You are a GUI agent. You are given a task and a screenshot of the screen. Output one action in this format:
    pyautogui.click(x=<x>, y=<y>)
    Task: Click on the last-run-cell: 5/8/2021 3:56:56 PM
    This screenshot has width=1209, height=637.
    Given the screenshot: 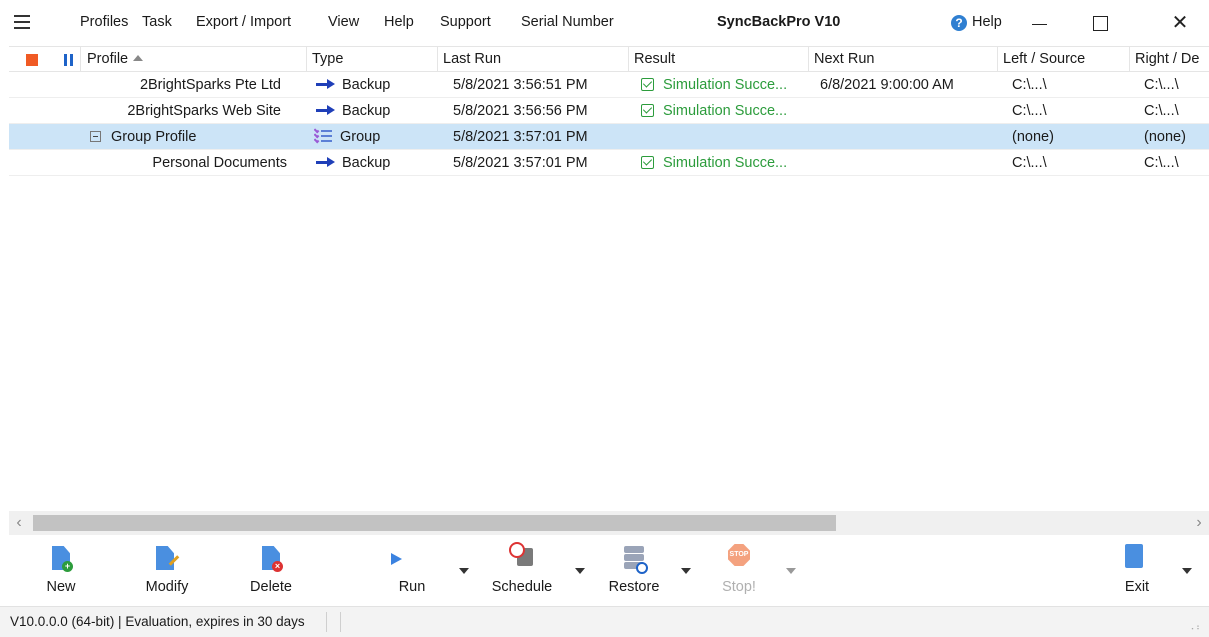 What is the action you would take?
    pyautogui.click(x=520, y=111)
    